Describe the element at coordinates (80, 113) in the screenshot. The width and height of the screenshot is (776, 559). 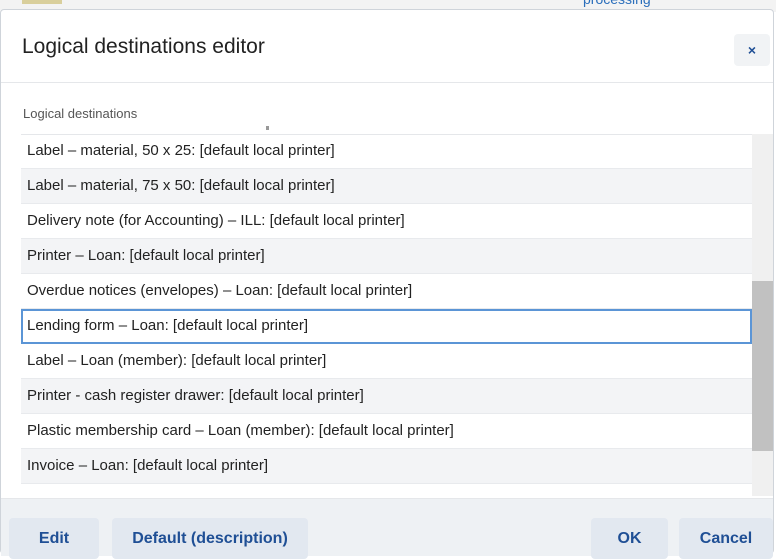
I see `list-label: Logical destinations` at that location.